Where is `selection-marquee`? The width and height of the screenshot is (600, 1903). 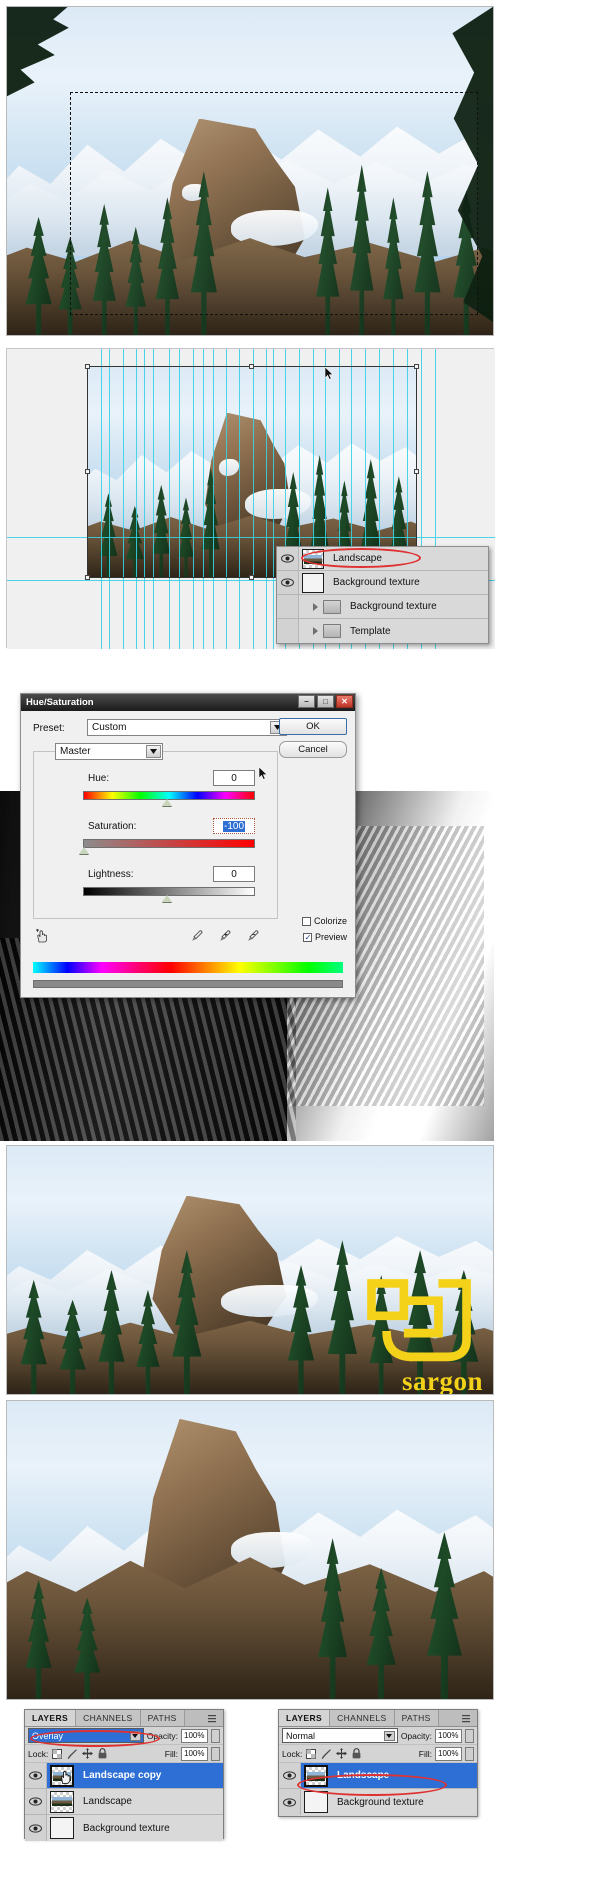
selection-marquee is located at coordinates (274, 204).